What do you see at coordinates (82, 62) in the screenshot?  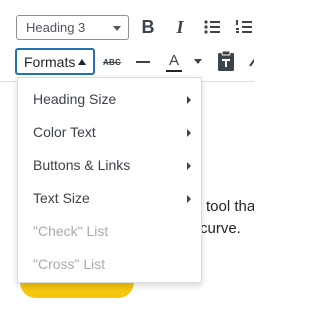 I see `chevron-up-icon` at bounding box center [82, 62].